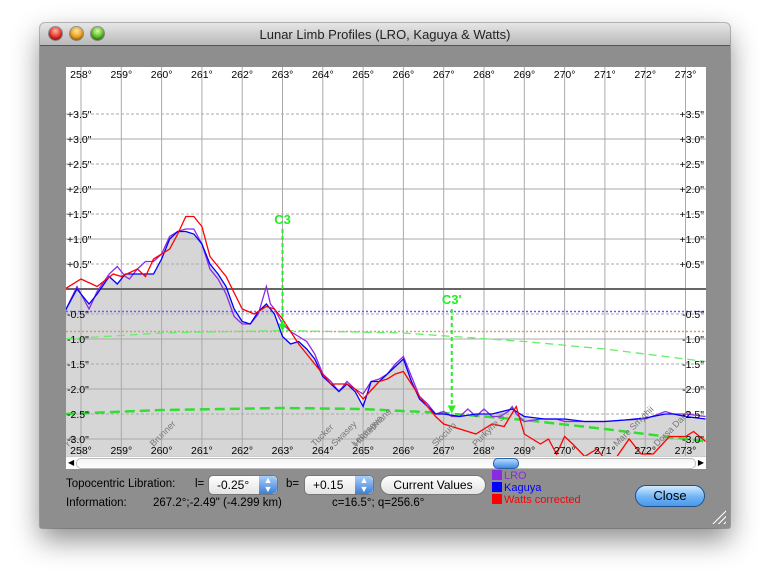 The height and width of the screenshot is (587, 770). Describe the element at coordinates (121, 484) in the screenshot. I see `libration-label: Topocentric Libration:` at that location.